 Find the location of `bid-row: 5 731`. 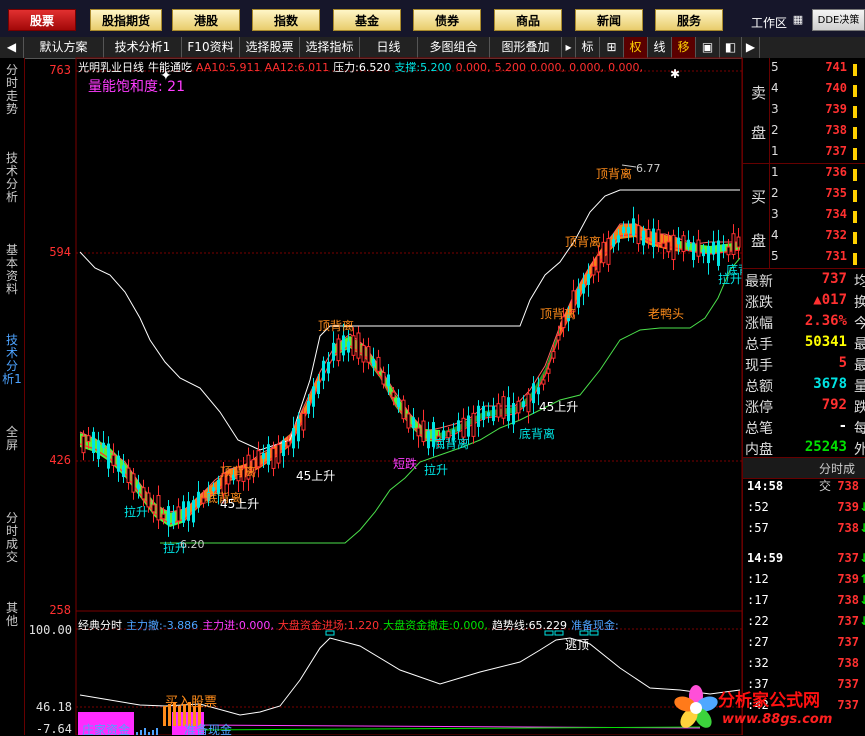

bid-row: 5 731 is located at coordinates (804, 259).